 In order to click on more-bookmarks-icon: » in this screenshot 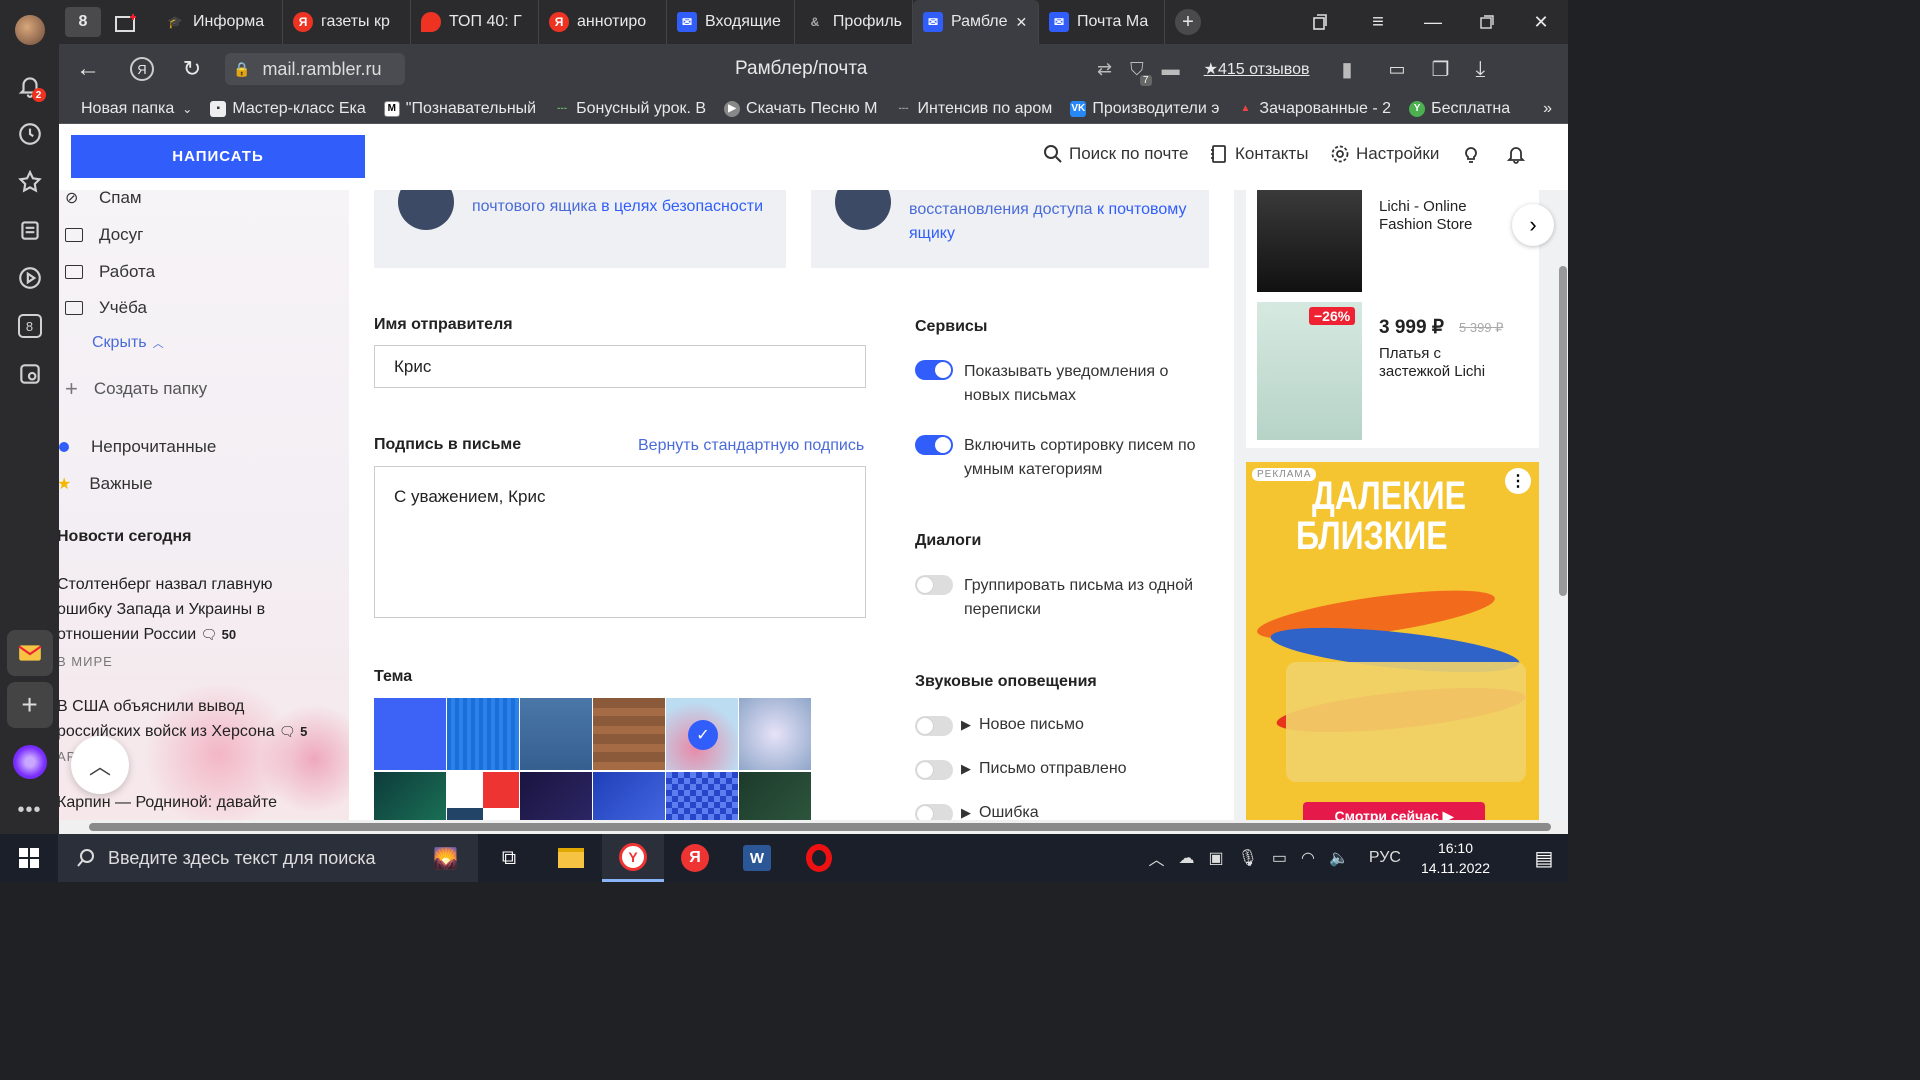, I will do `click(1547, 109)`.